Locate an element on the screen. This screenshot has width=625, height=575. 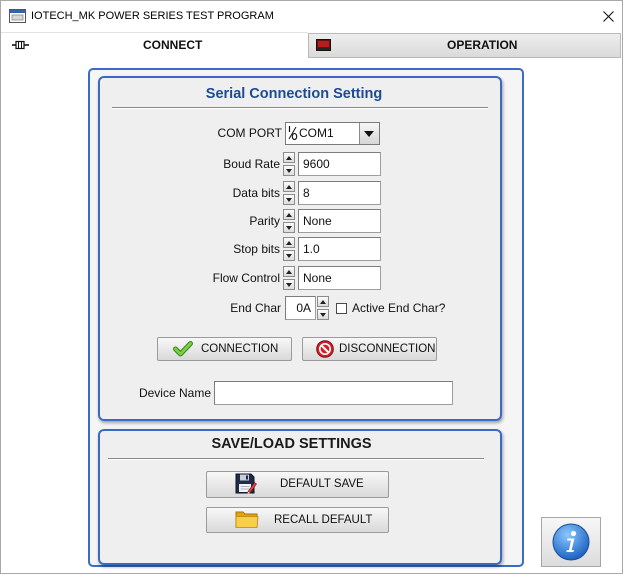
com-port-value: COM1 is located at coordinates (316, 133).